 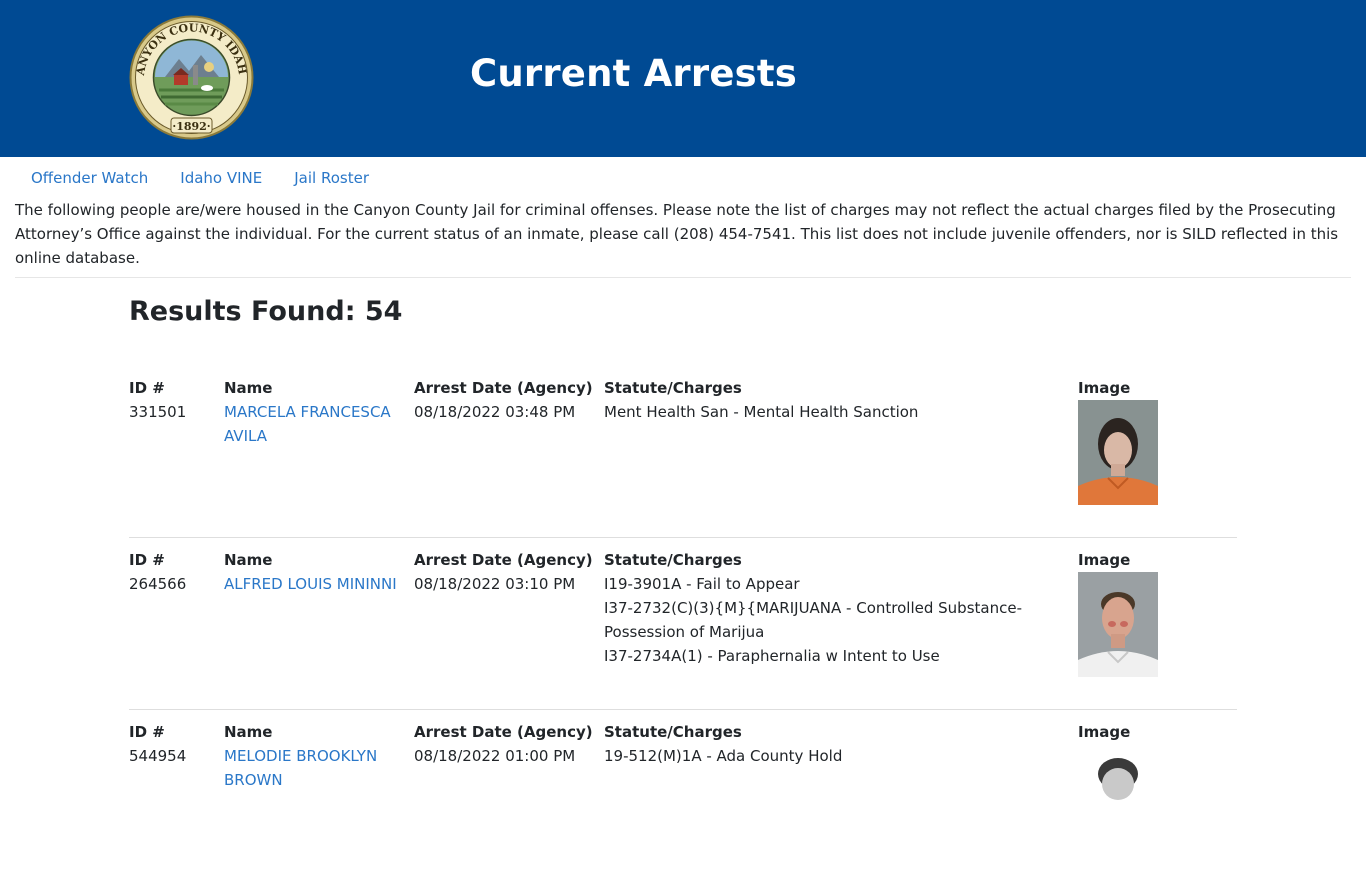 I want to click on date-column: Arrest Date (Agency) 08/18/2022 01:00 PM, so click(x=504, y=744).